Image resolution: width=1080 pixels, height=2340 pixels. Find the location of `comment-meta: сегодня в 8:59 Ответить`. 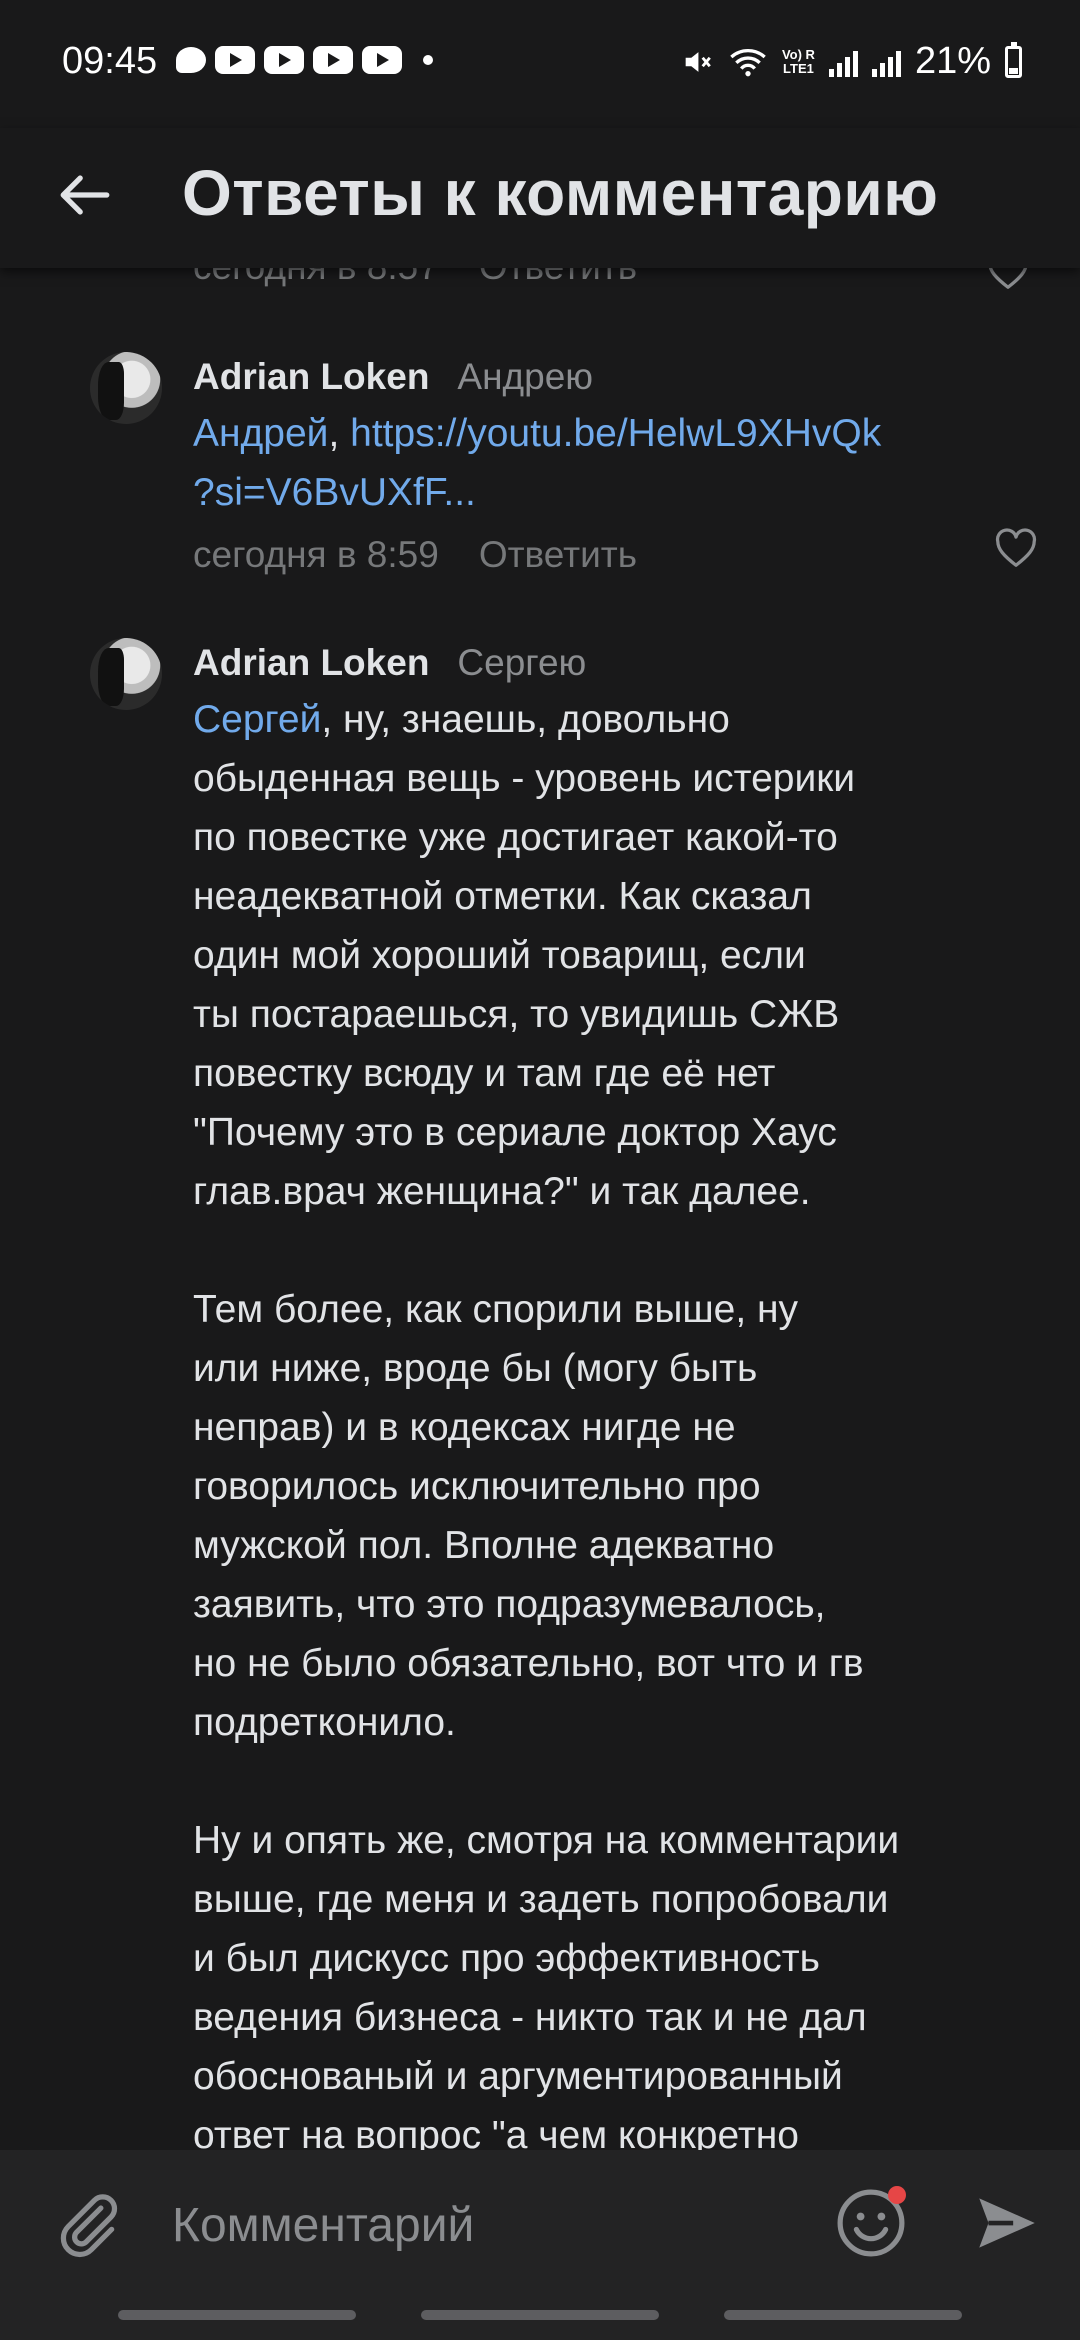

comment-meta: сегодня в 8:59 Ответить is located at coordinates (618, 555).